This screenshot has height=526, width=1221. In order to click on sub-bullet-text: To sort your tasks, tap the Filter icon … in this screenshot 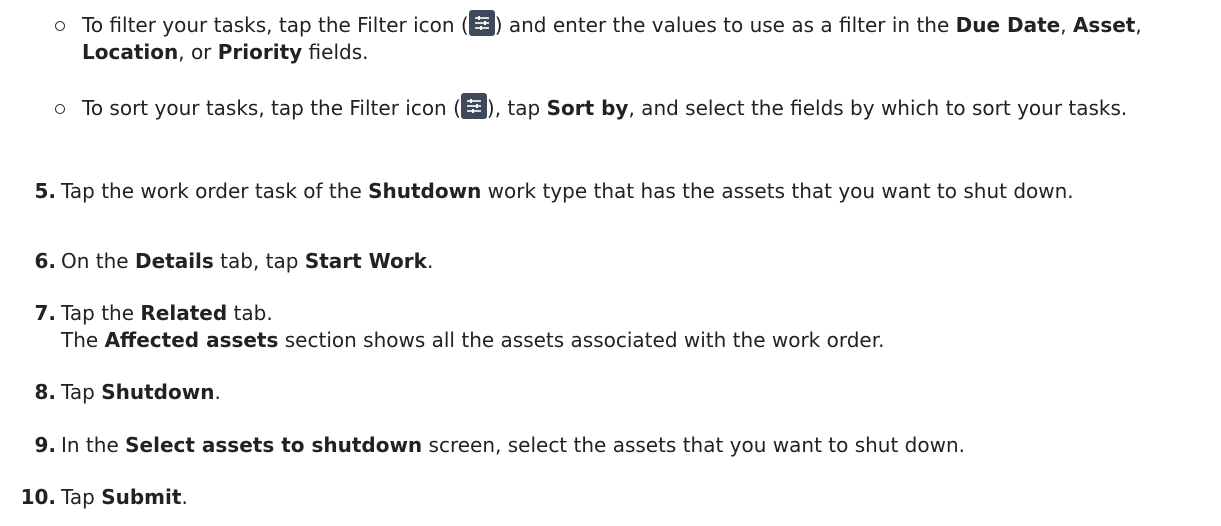, I will do `click(643, 107)`.